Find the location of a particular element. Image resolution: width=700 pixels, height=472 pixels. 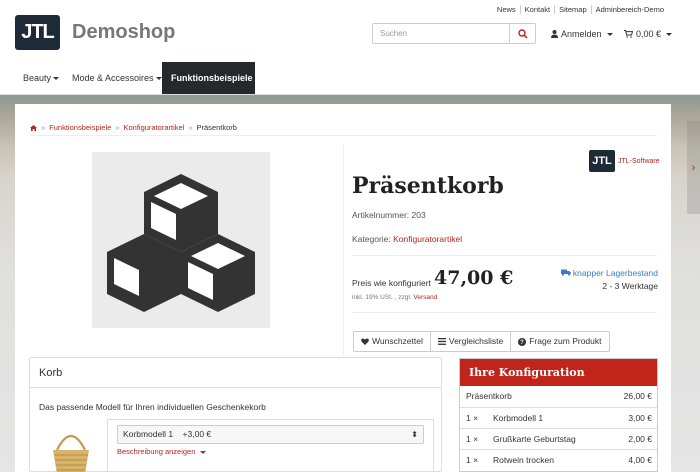

shop-name: Demoshop is located at coordinates (123, 32).